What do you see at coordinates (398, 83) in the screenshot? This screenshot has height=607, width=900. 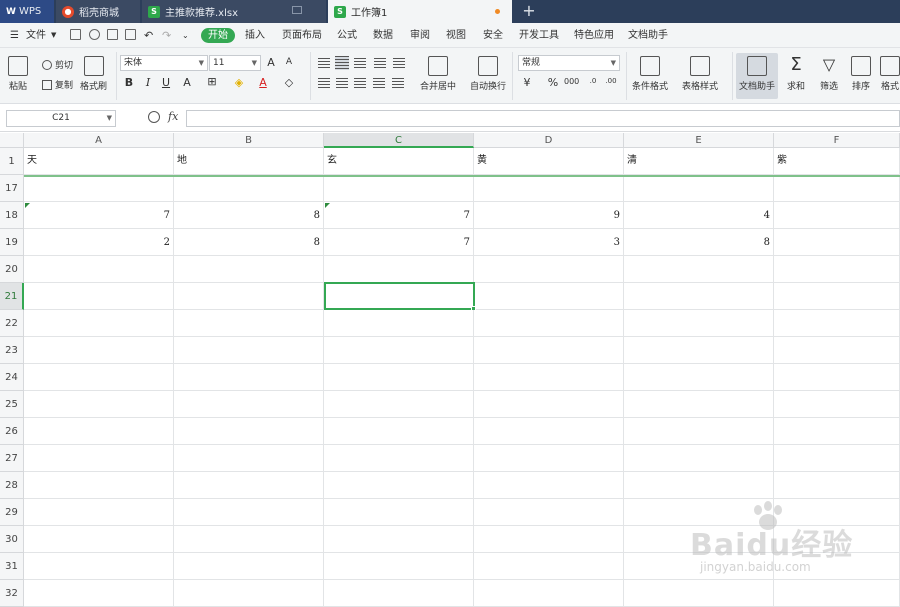 I see `distributed-icon` at bounding box center [398, 83].